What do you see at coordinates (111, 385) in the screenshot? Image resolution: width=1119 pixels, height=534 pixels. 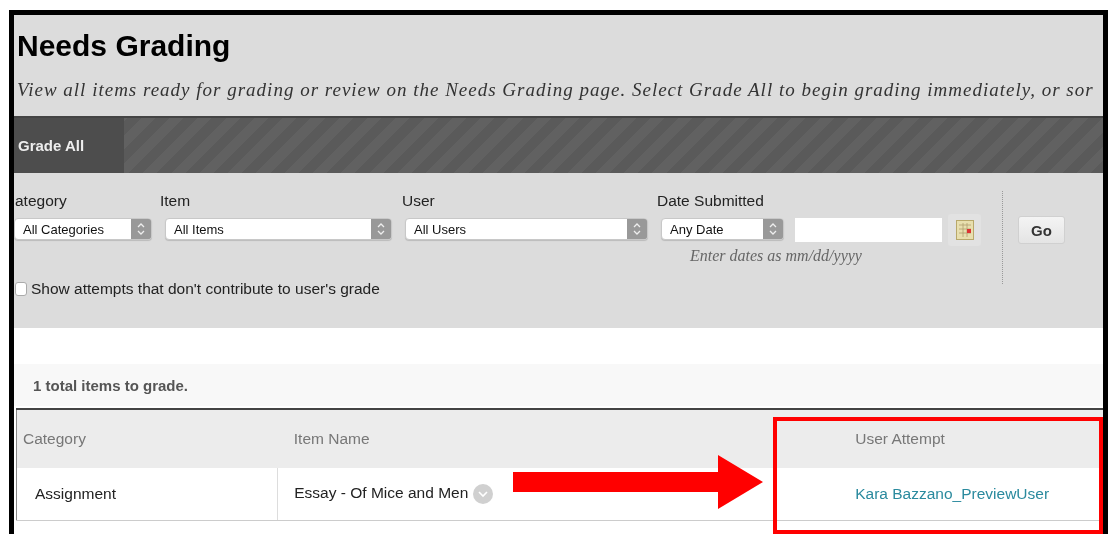 I see `items-count: 1 total items to grade.` at bounding box center [111, 385].